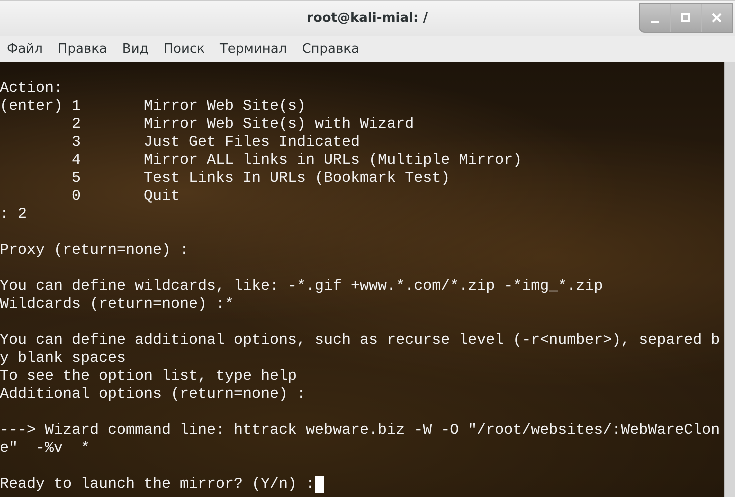 This screenshot has height=497, width=735. I want to click on terminal-line: (enter) 1 Mirror Web Site(s), so click(153, 107).